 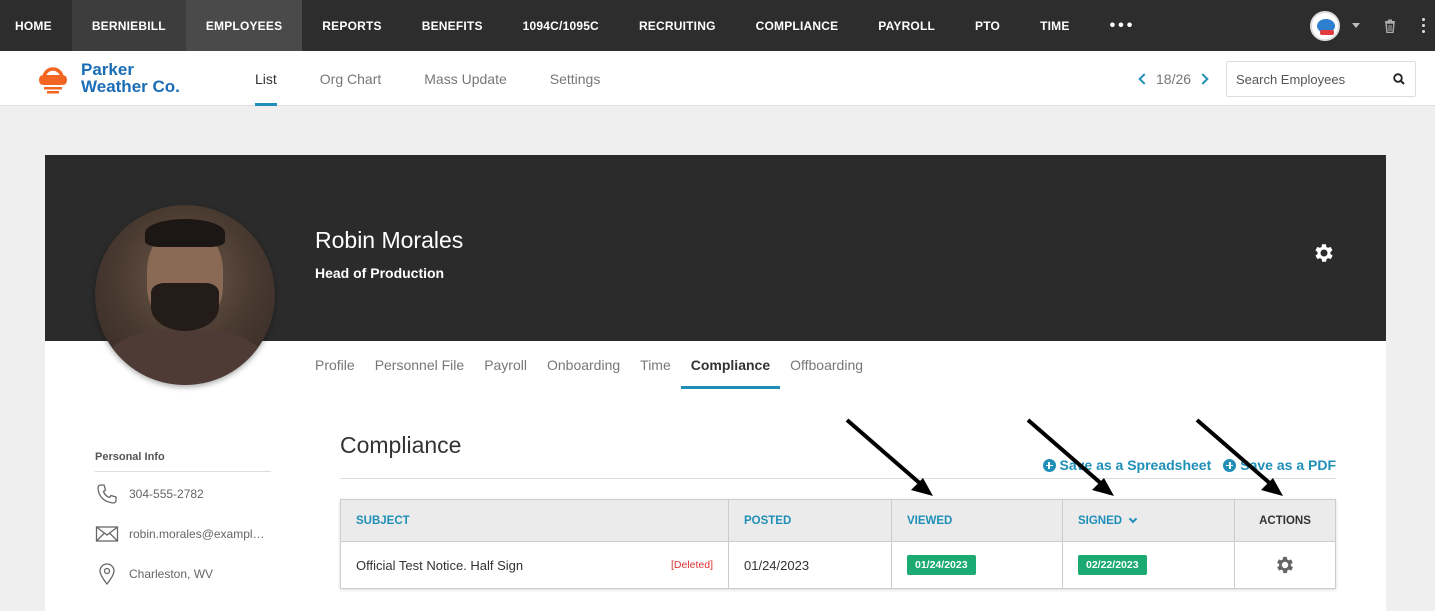 I want to click on nav-recruiting: RECRUITING, so click(x=677, y=25).